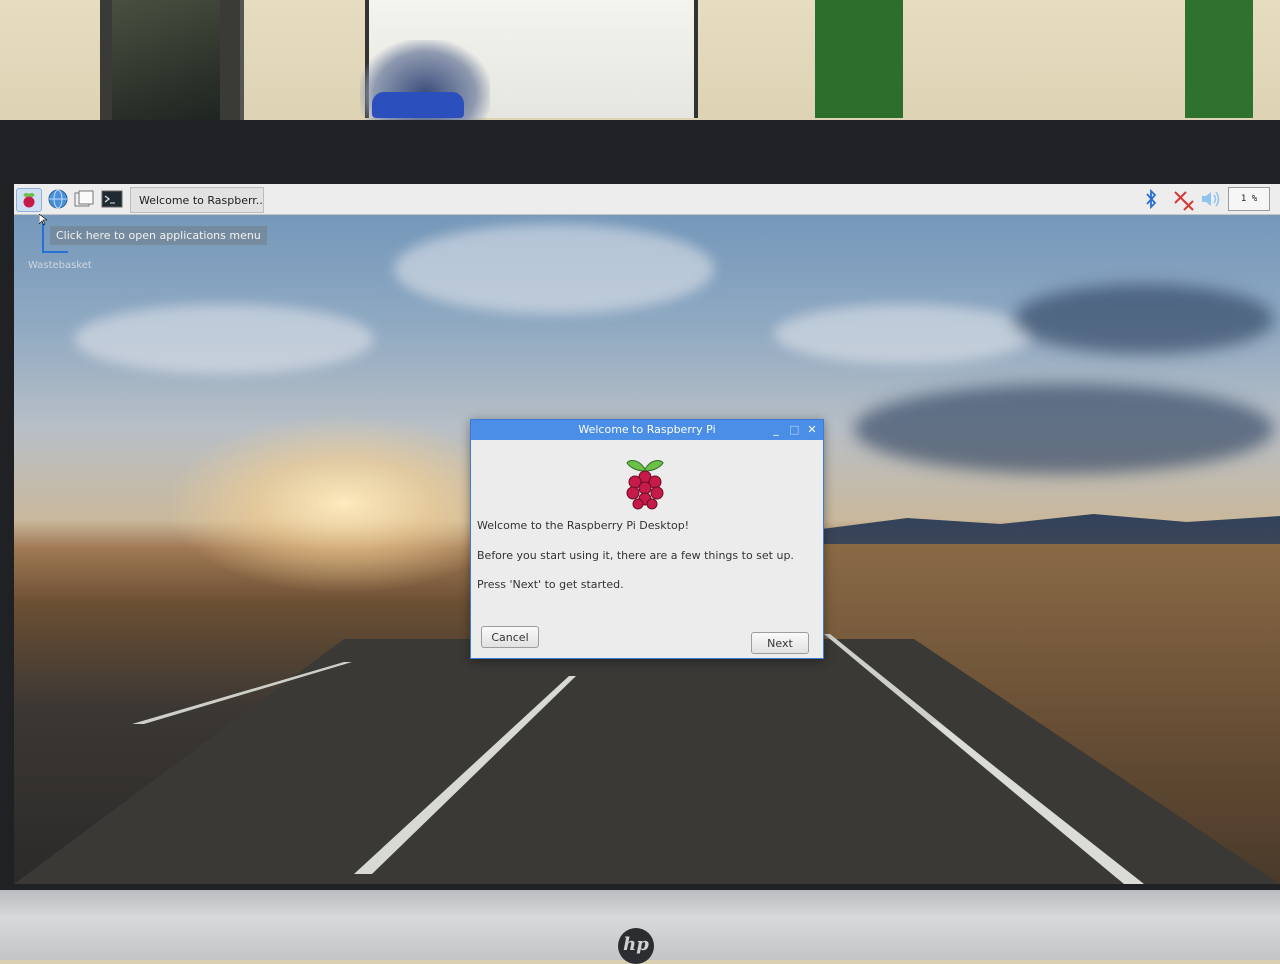 The image size is (1280, 964). What do you see at coordinates (158, 235) in the screenshot?
I see `menu-tooltip: Click here to open applications menu` at bounding box center [158, 235].